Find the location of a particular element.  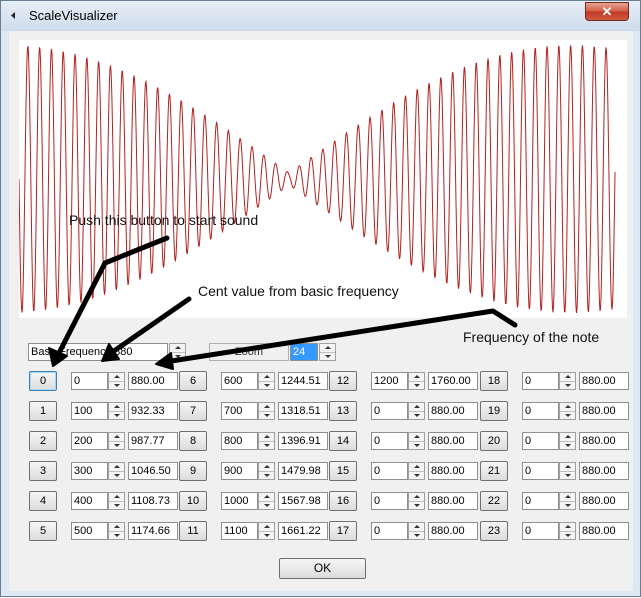

zoom-spinner is located at coordinates (327, 352).